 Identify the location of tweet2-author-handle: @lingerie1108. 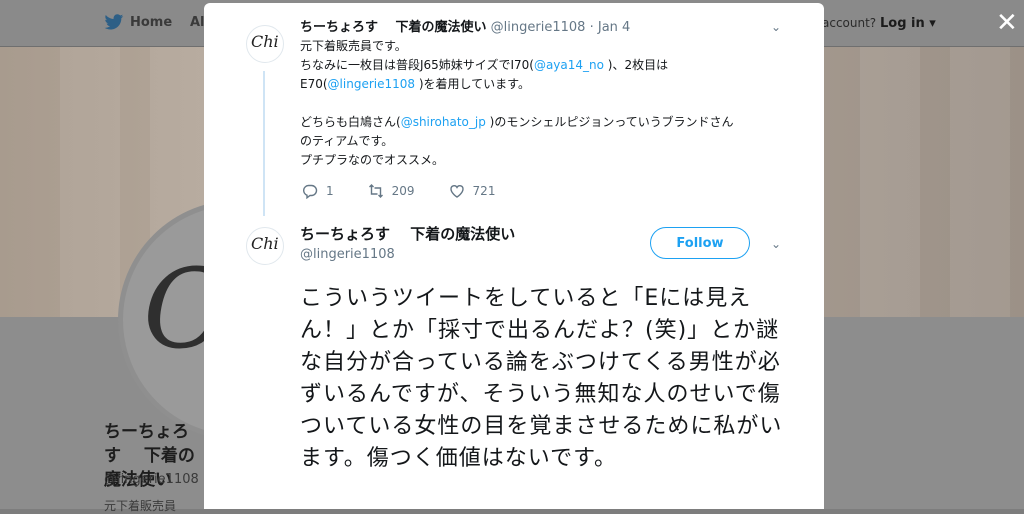
(347, 254).